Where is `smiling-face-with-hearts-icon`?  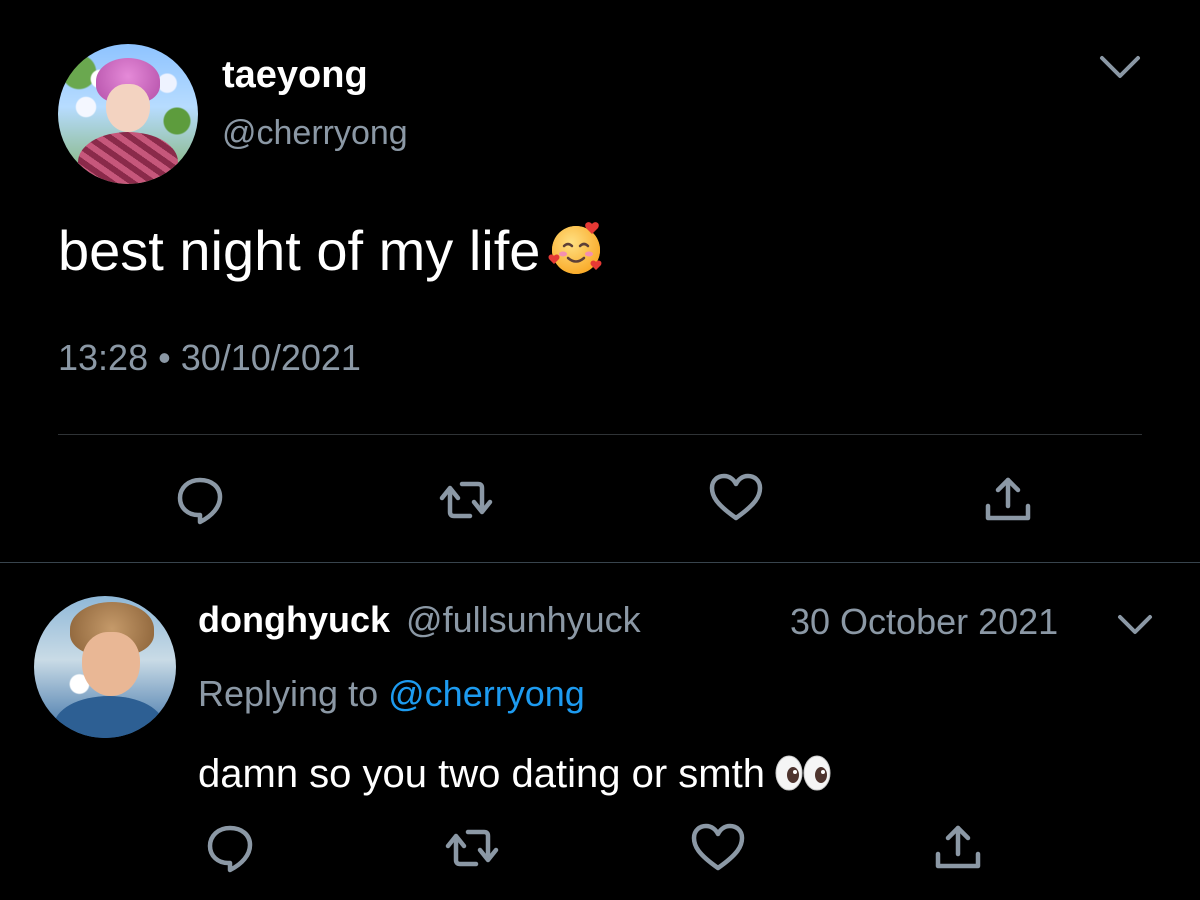
smiling-face-with-hearts-icon is located at coordinates (576, 248).